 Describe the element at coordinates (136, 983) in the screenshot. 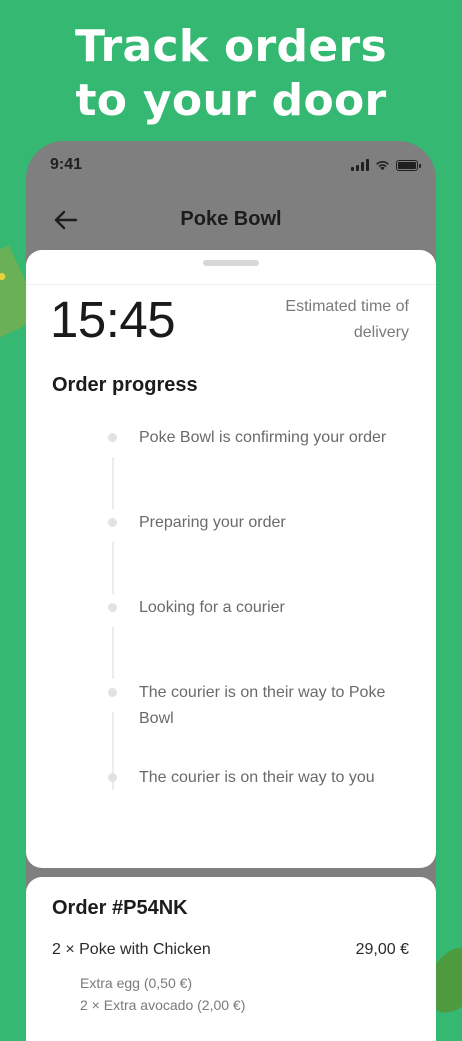

I see `item-extra: Extra egg (0,50 €)` at that location.